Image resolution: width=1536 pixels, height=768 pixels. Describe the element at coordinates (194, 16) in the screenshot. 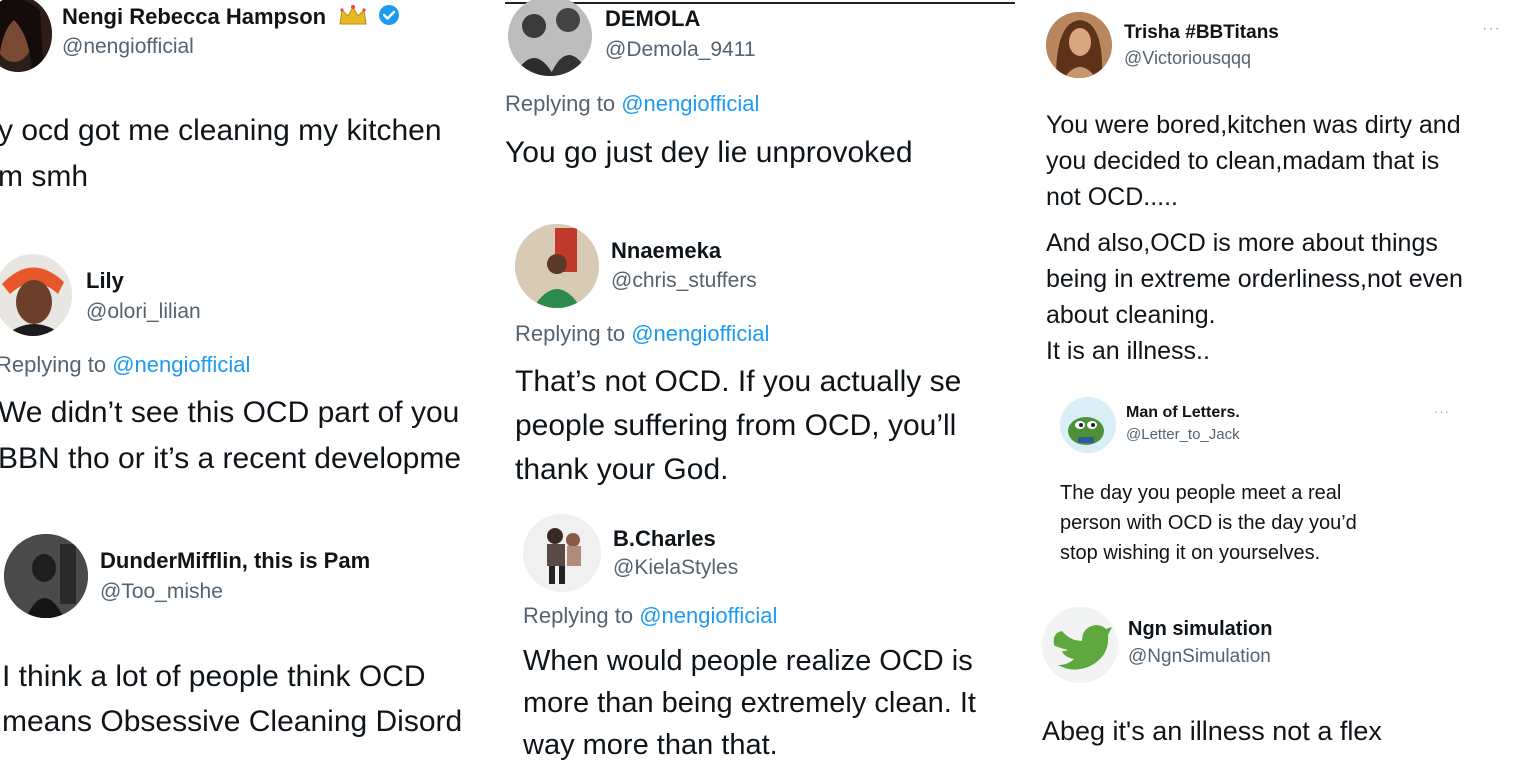

I see `author-name: Nengi Rebecca Hampson` at that location.